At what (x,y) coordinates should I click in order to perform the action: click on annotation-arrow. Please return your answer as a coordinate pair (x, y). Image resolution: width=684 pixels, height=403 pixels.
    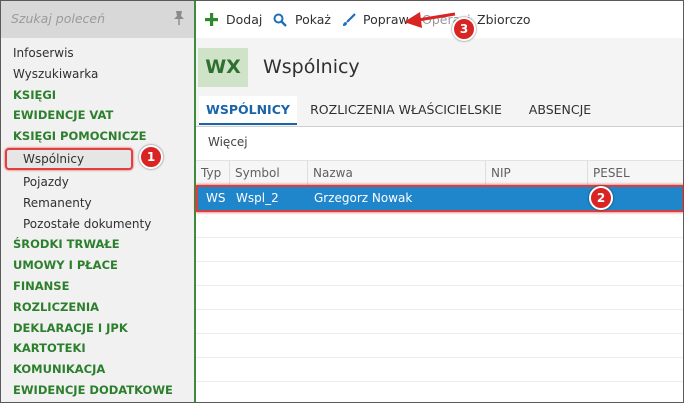
    Looking at the image, I should click on (430, 20).